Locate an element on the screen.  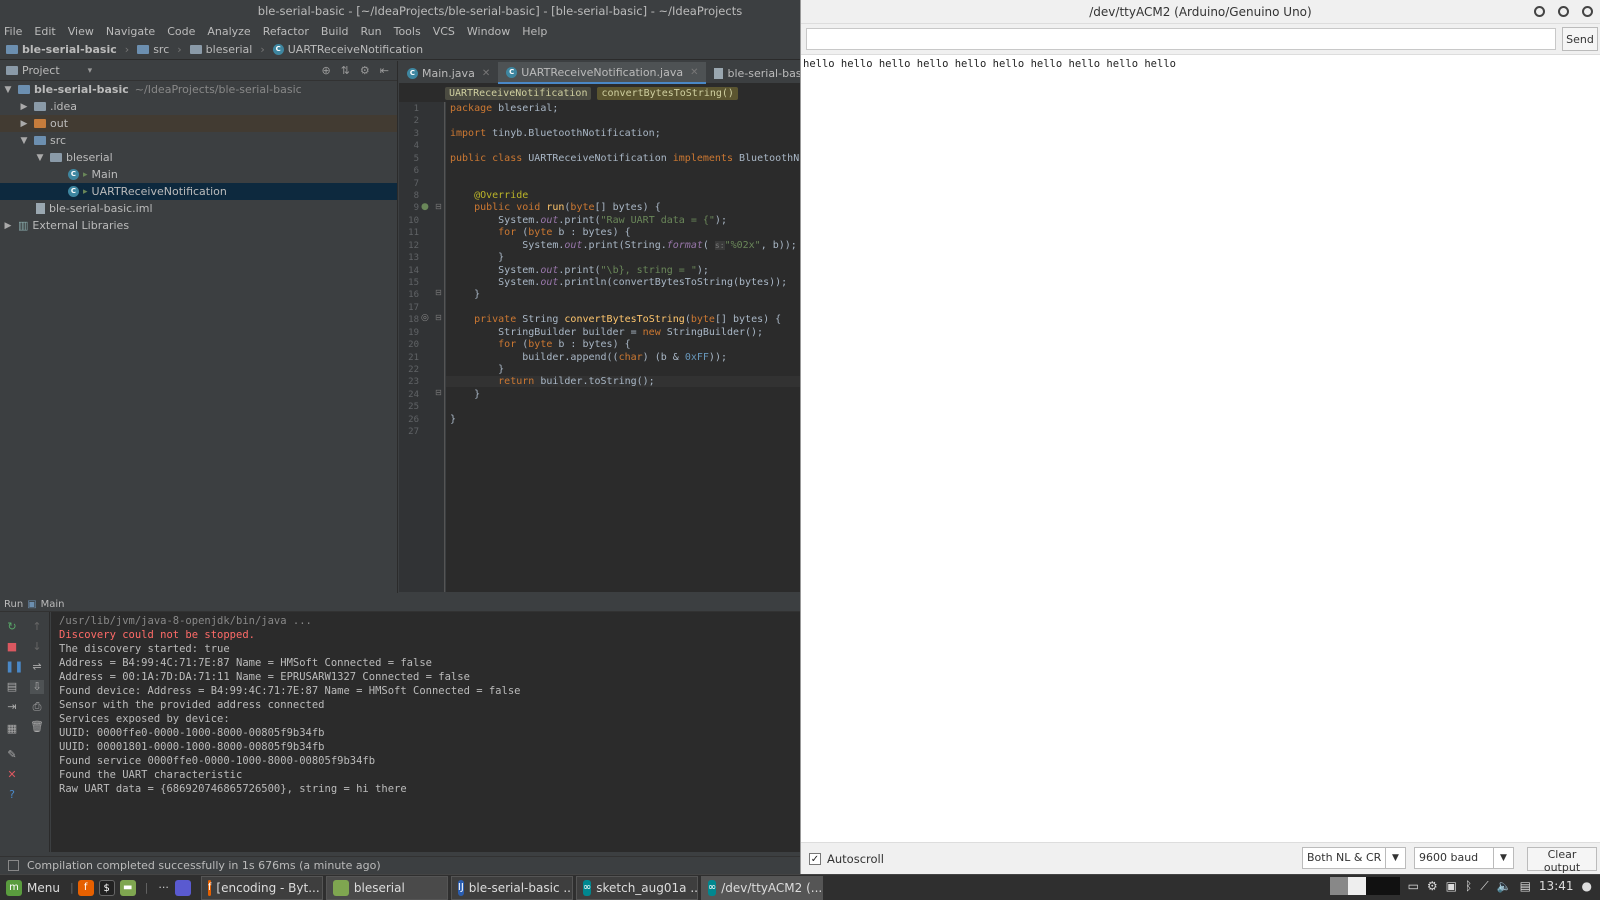
maximize-icon is located at coordinates (1563, 11).